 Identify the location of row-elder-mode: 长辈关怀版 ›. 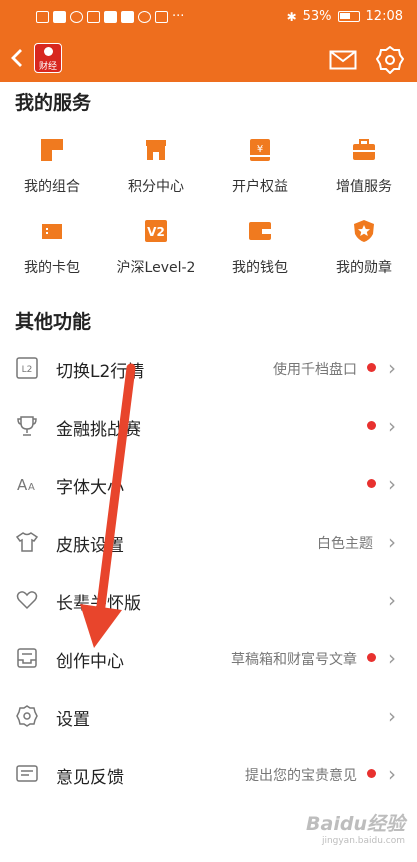
(208, 600).